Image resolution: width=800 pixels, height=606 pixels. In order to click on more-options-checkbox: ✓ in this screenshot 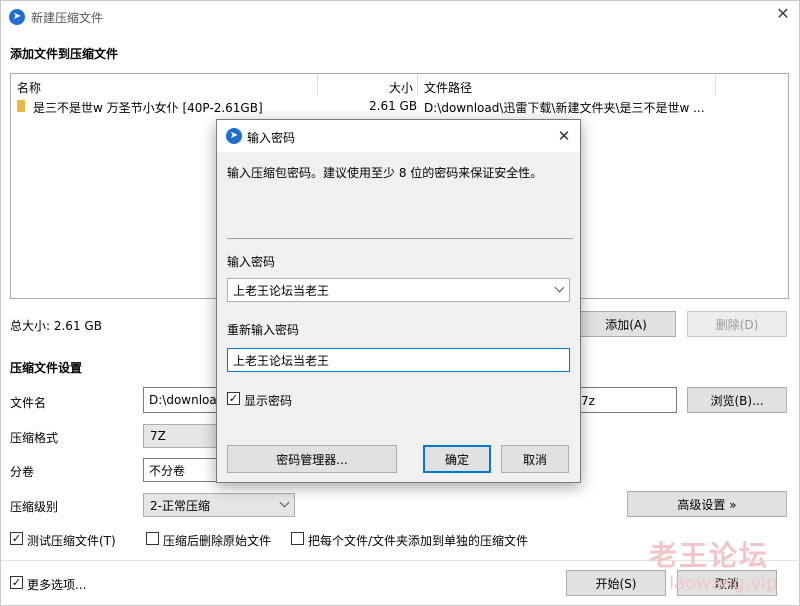, I will do `click(16, 582)`.